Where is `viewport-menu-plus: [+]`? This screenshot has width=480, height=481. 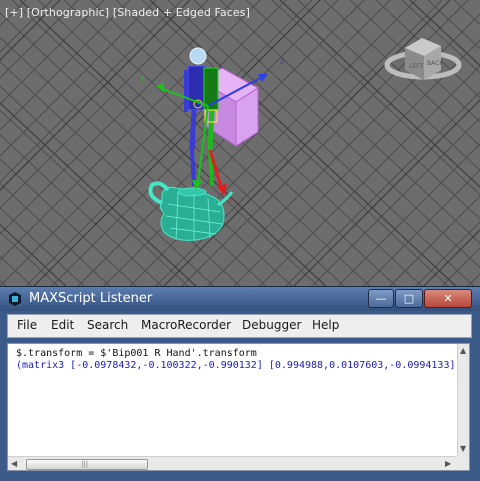 viewport-menu-plus: [+] is located at coordinates (14, 12).